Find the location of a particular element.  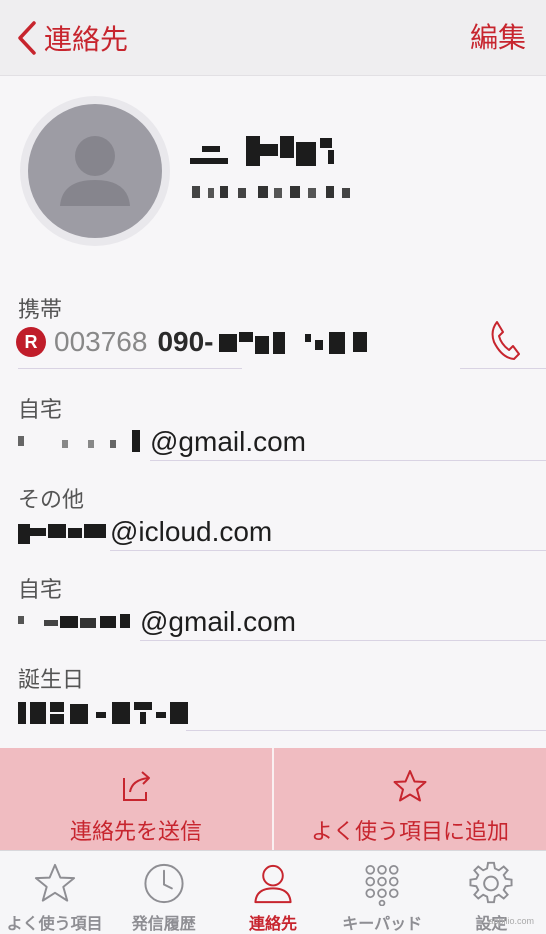

tab-recents-label: 発信履歴 is located at coordinates (163, 923).